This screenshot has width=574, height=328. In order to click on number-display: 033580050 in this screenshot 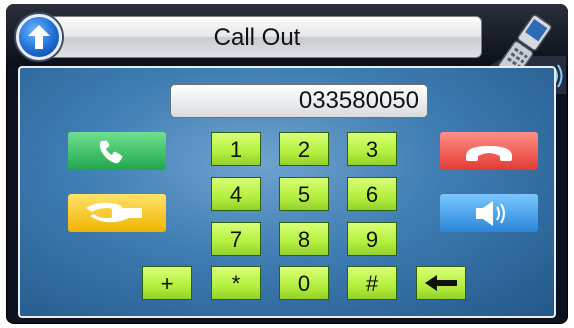, I will do `click(299, 101)`.